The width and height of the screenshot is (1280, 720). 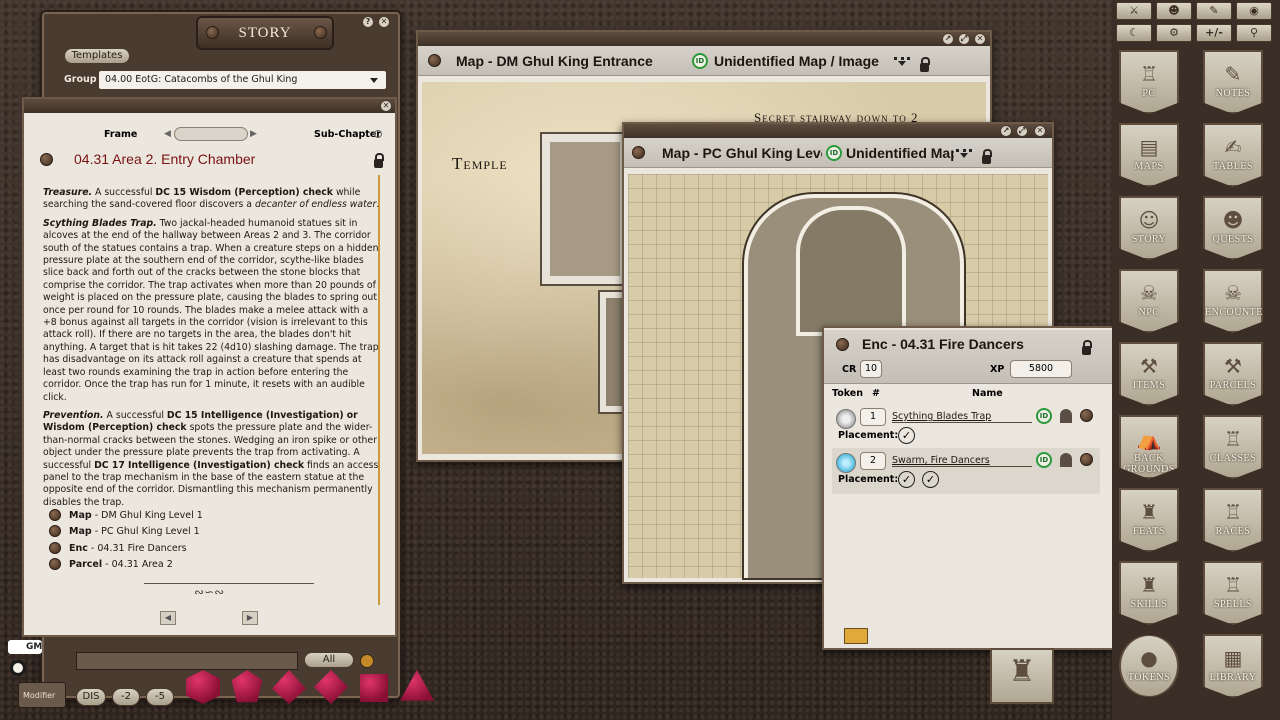 What do you see at coordinates (1233, 593) in the screenshot?
I see `sidebar-item-spells: ♖ SPELLS` at bounding box center [1233, 593].